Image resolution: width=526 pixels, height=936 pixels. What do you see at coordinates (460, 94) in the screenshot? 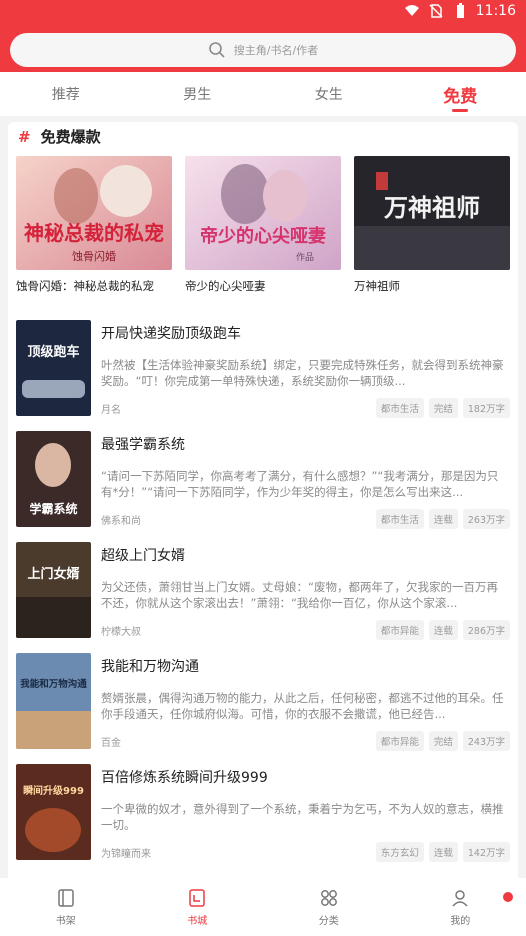
I see `tab-free: 免费` at bounding box center [460, 94].